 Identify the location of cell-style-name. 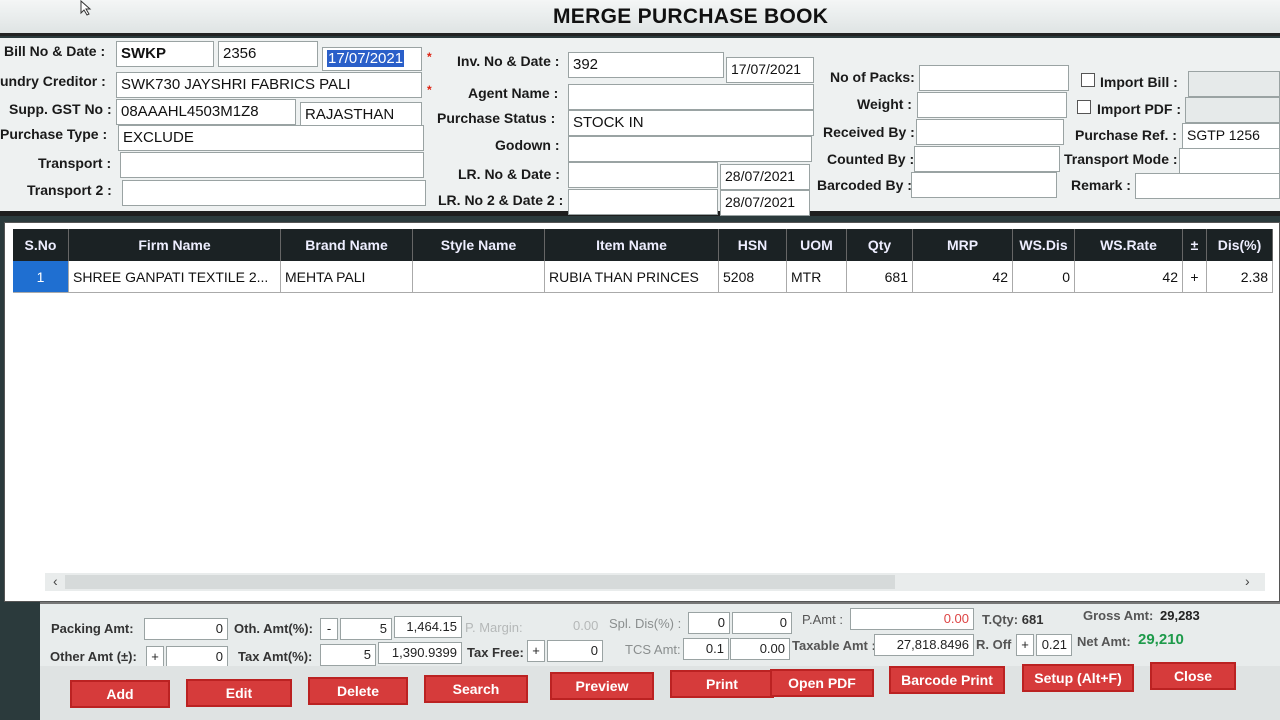
(479, 277).